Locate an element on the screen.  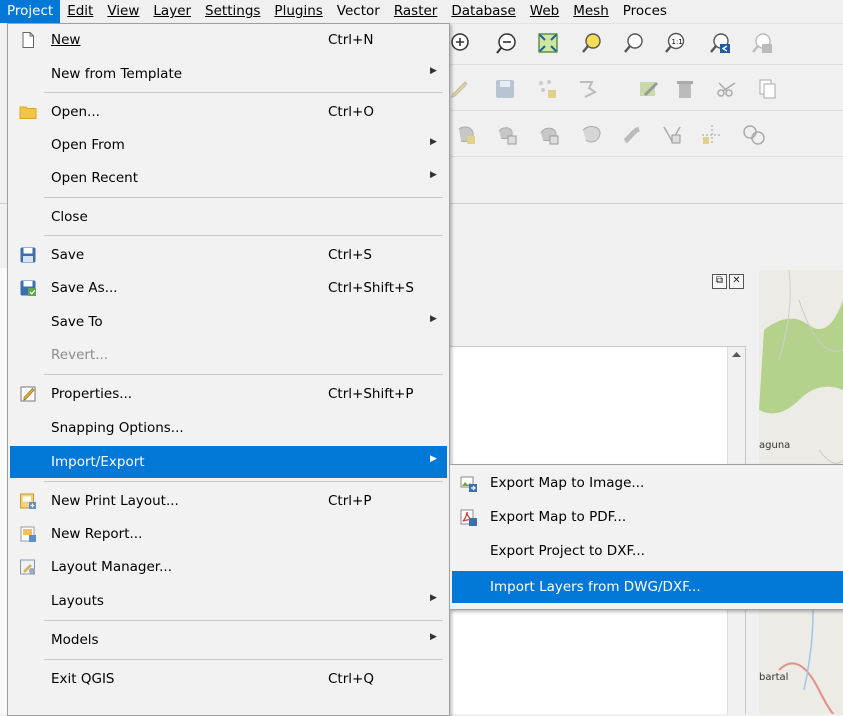
menu-settings: Settings is located at coordinates (232, 11).